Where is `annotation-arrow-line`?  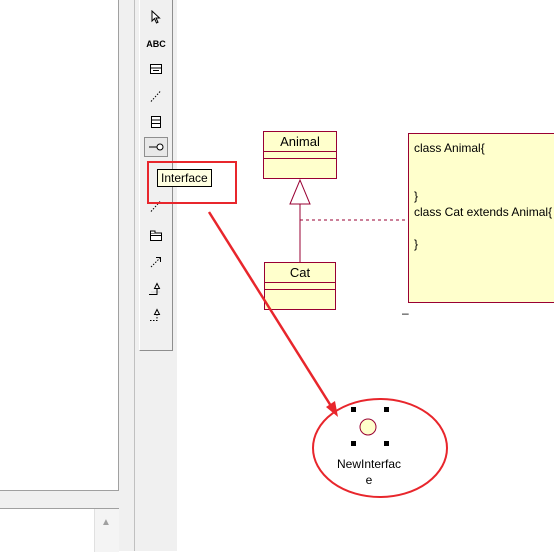
annotation-arrow-line is located at coordinates (270, 309).